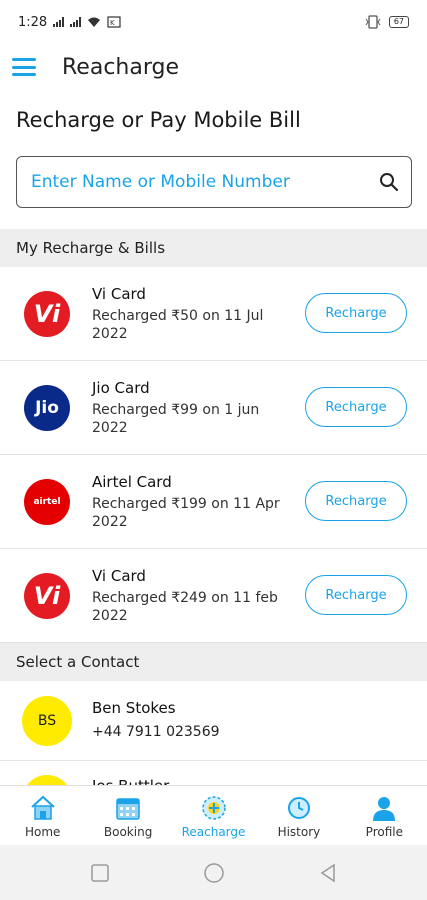 The width and height of the screenshot is (427, 900). I want to click on home-icon, so click(43, 807).